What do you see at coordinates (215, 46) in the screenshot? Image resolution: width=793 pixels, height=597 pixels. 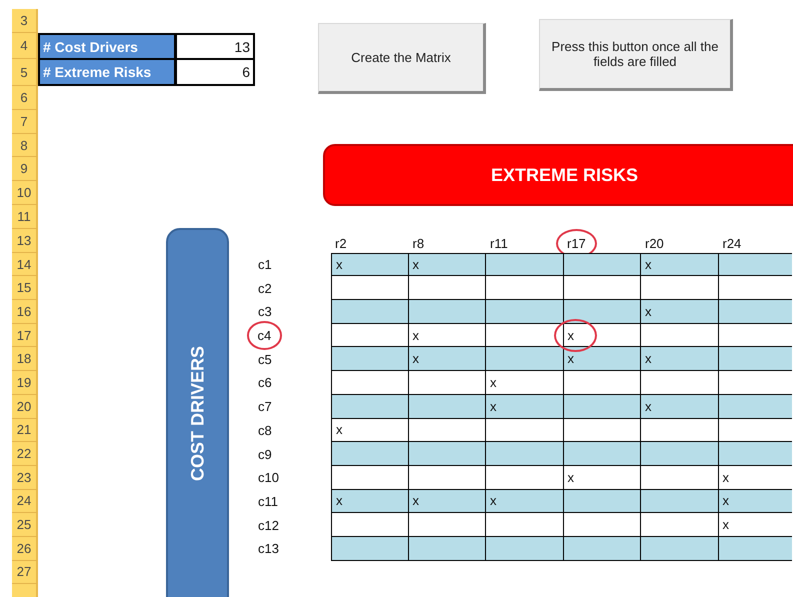 I see `summary-value: 13` at bounding box center [215, 46].